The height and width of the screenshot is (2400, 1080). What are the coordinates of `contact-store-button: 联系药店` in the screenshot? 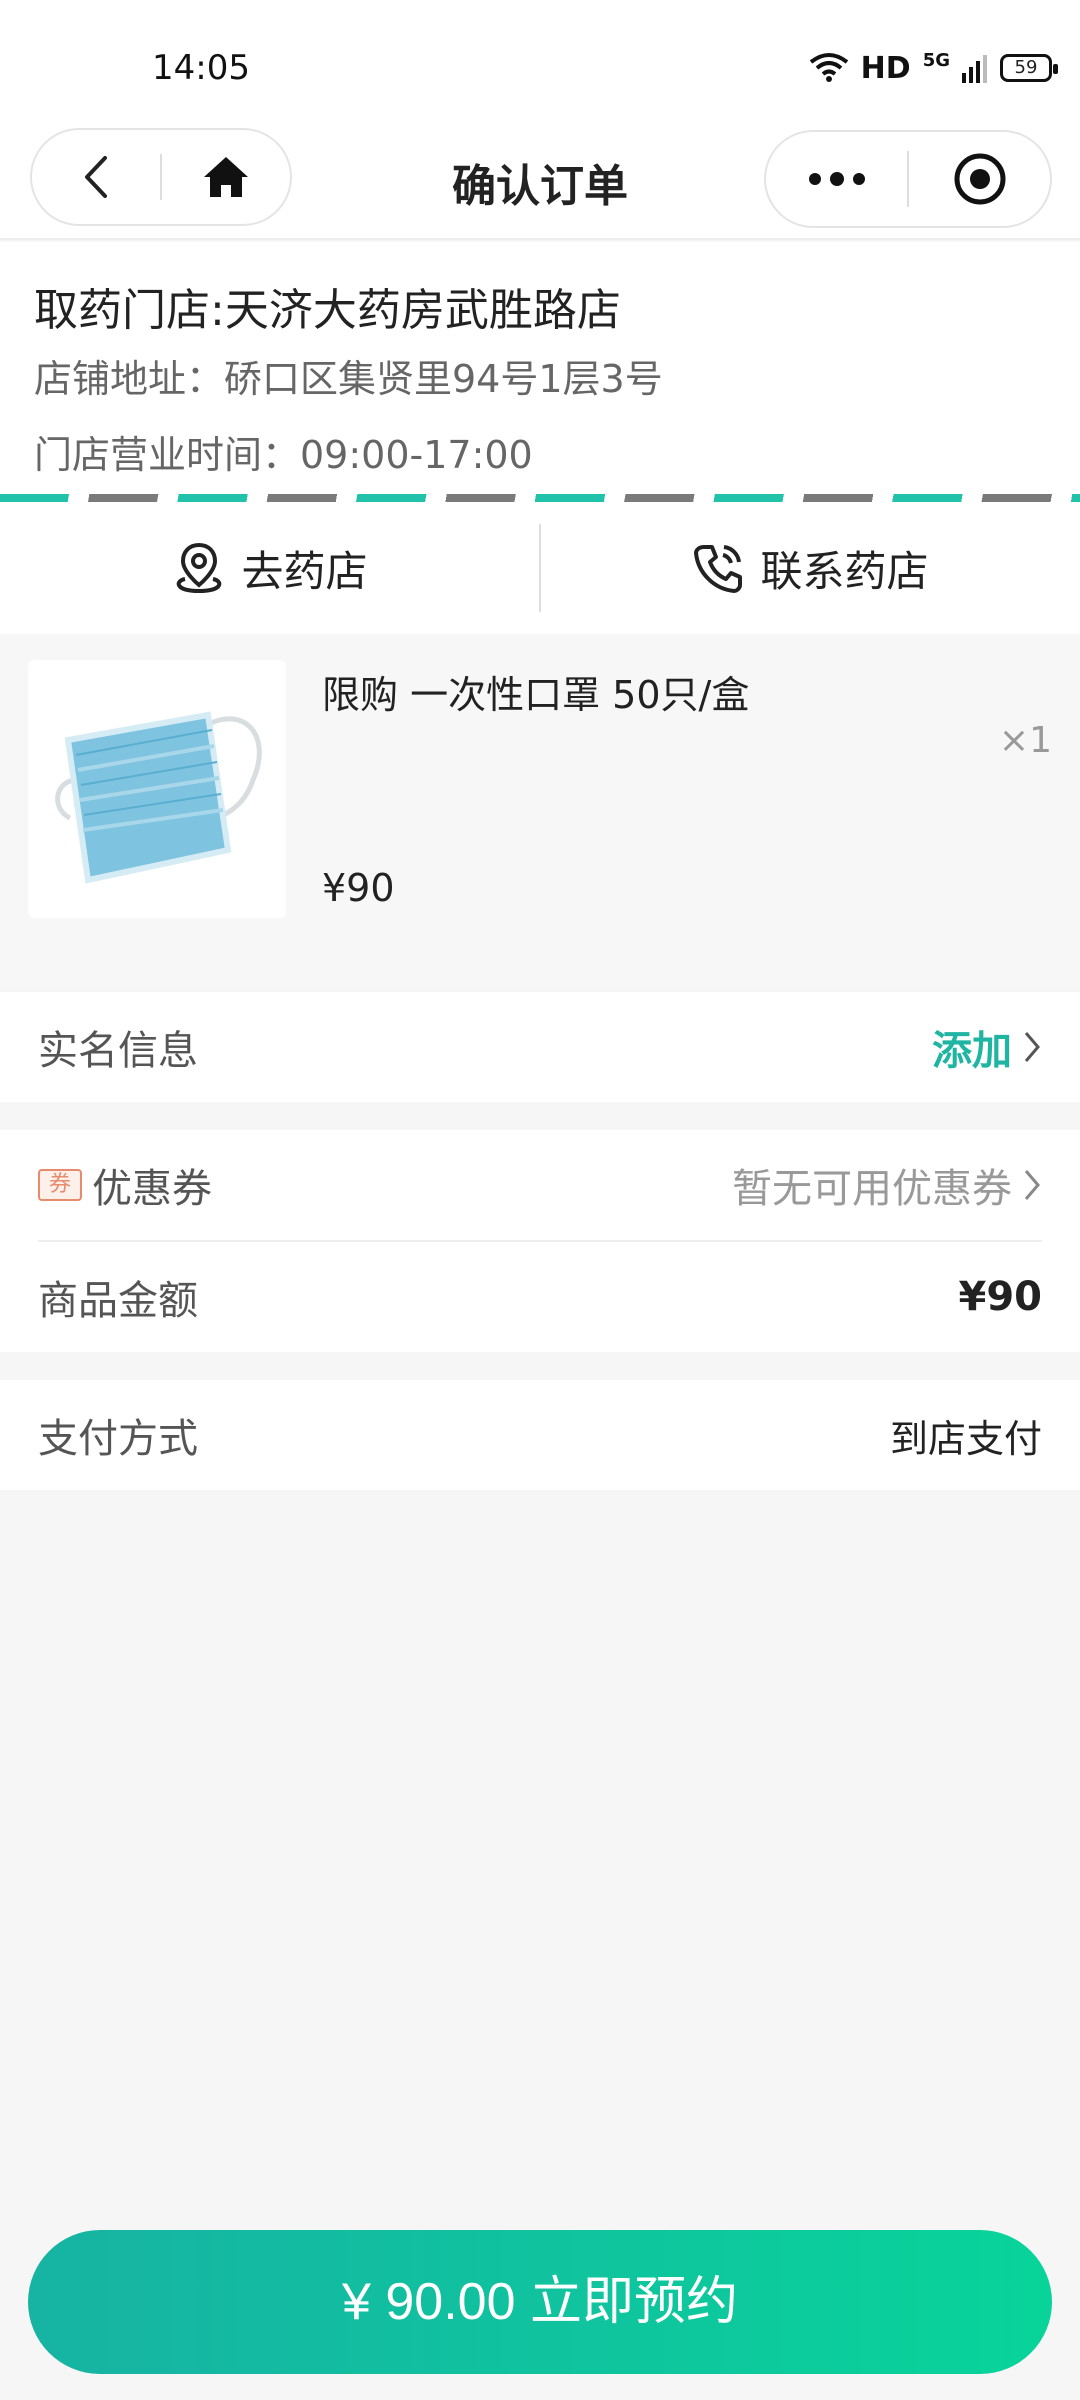 It's located at (810, 568).